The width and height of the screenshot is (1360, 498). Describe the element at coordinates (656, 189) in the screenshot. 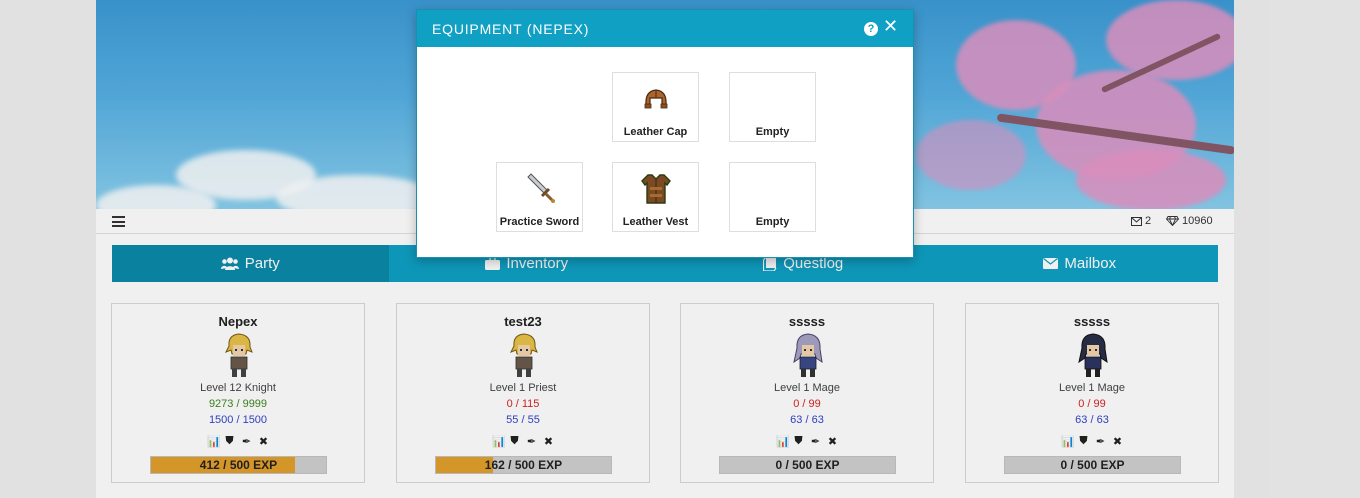

I see `leather-vest-icon` at that location.